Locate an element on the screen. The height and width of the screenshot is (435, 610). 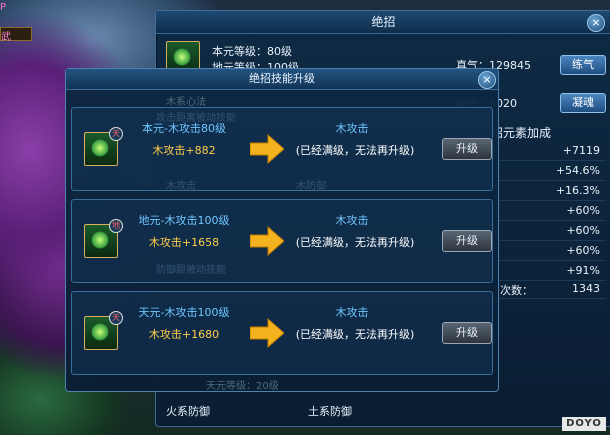
tier-badge: 地 is located at coordinates (116, 226).